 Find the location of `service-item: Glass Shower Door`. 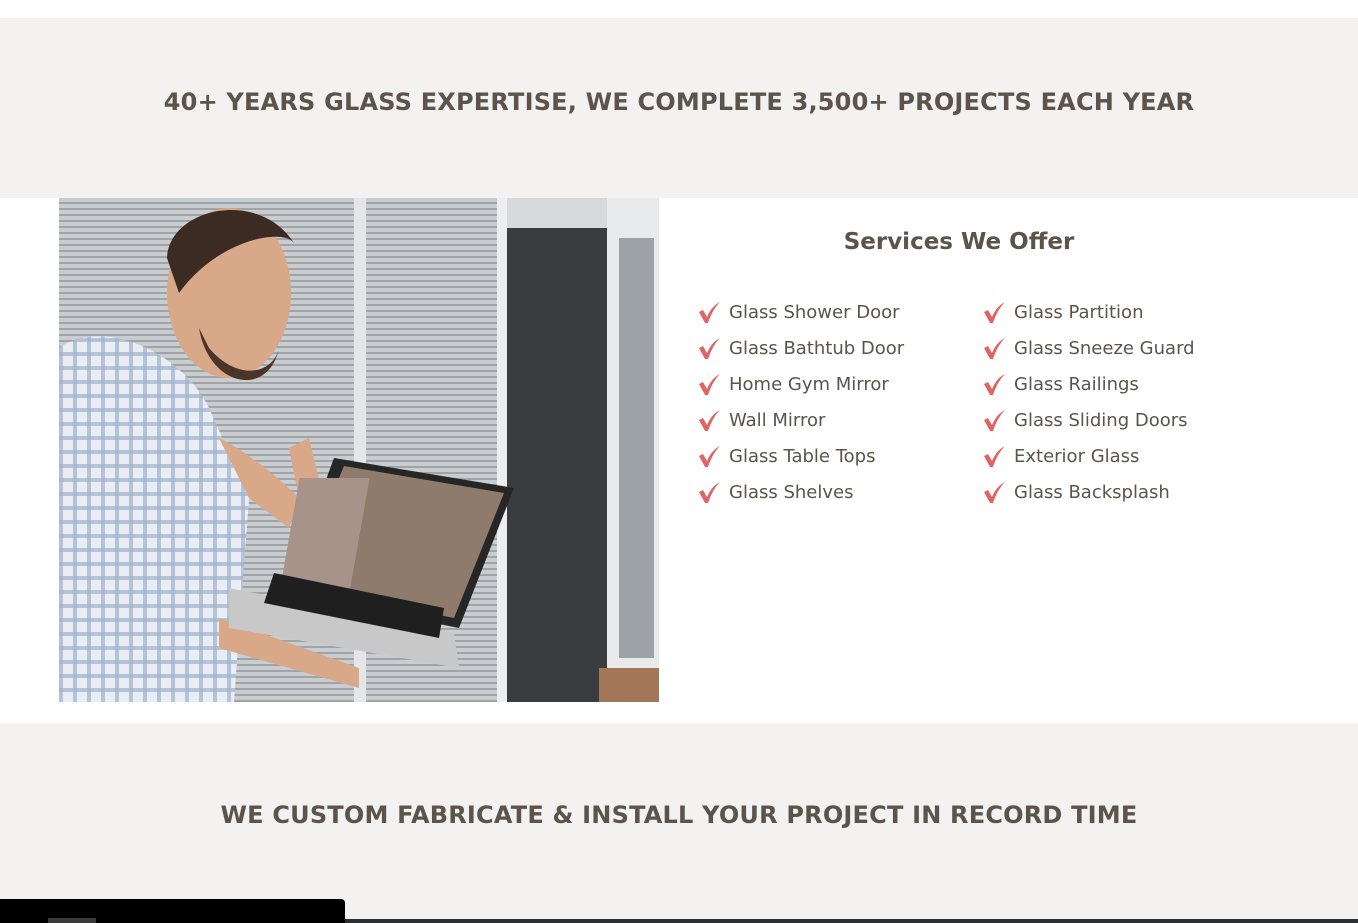

service-item: Glass Shower Door is located at coordinates (800, 312).